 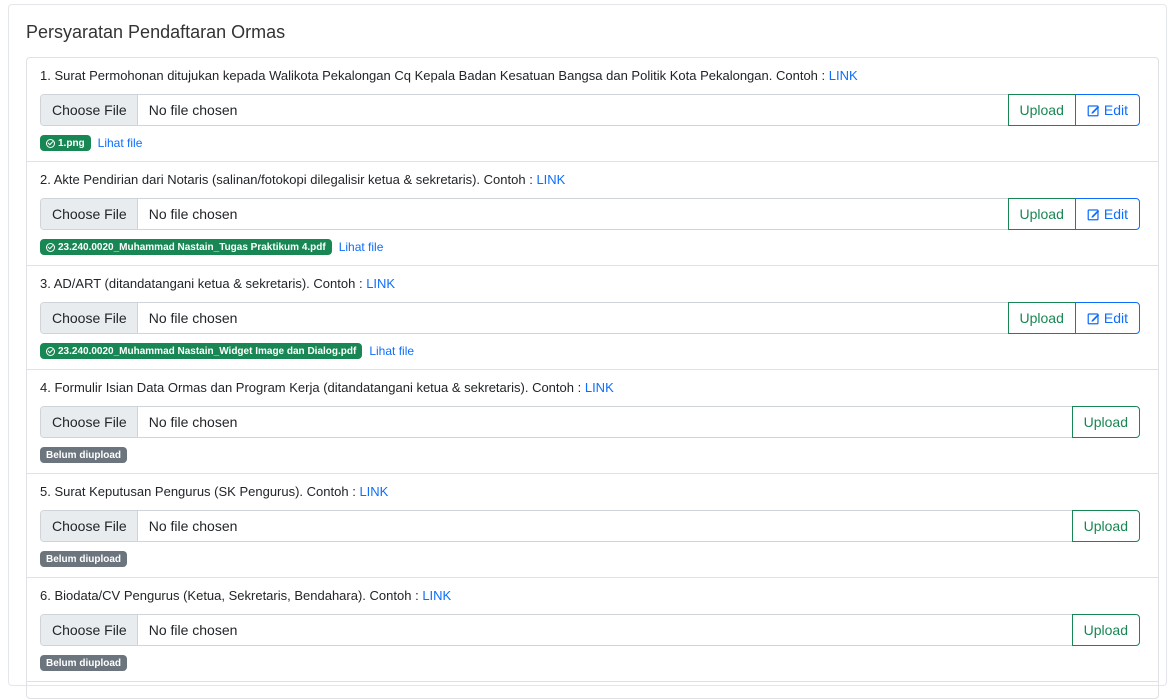 I want to click on uploaded-badge: 1.png, so click(x=65, y=143).